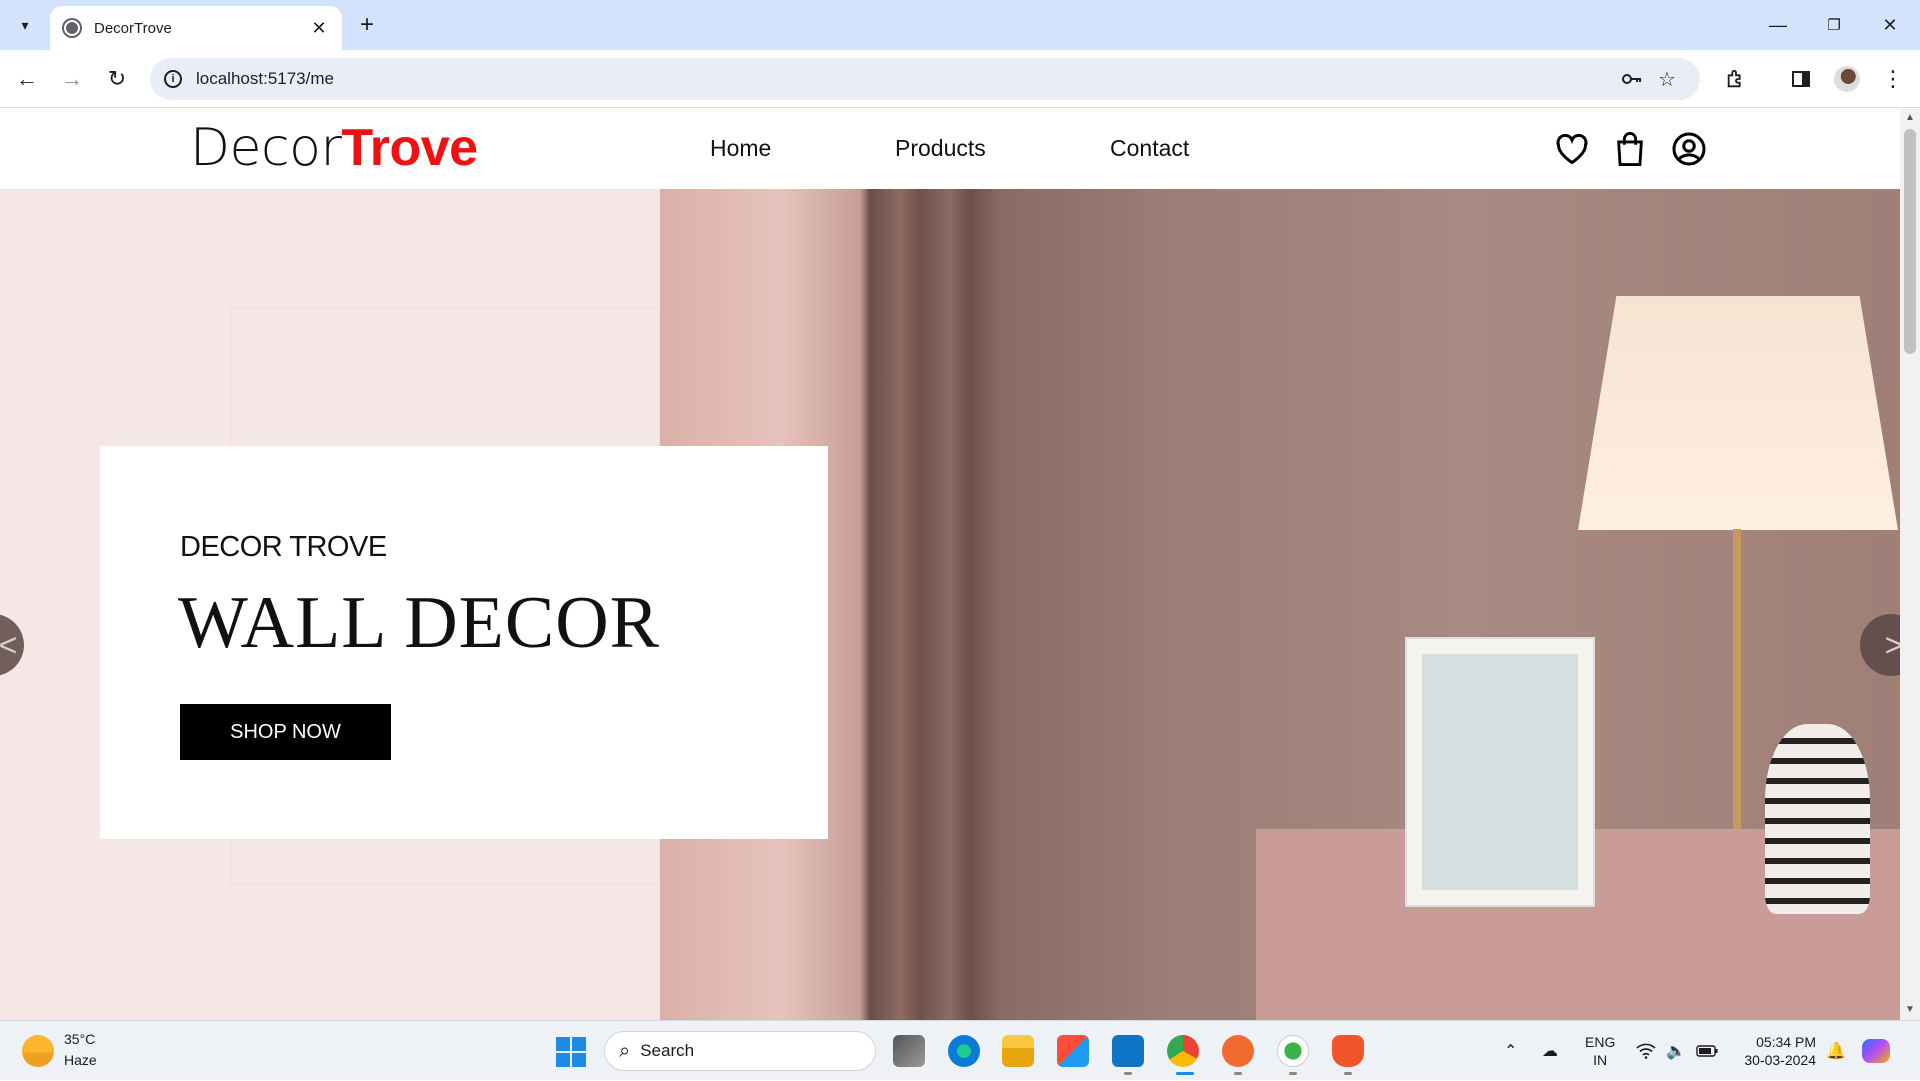  What do you see at coordinates (1018, 1051) in the screenshot?
I see `file-explorer-icon` at bounding box center [1018, 1051].